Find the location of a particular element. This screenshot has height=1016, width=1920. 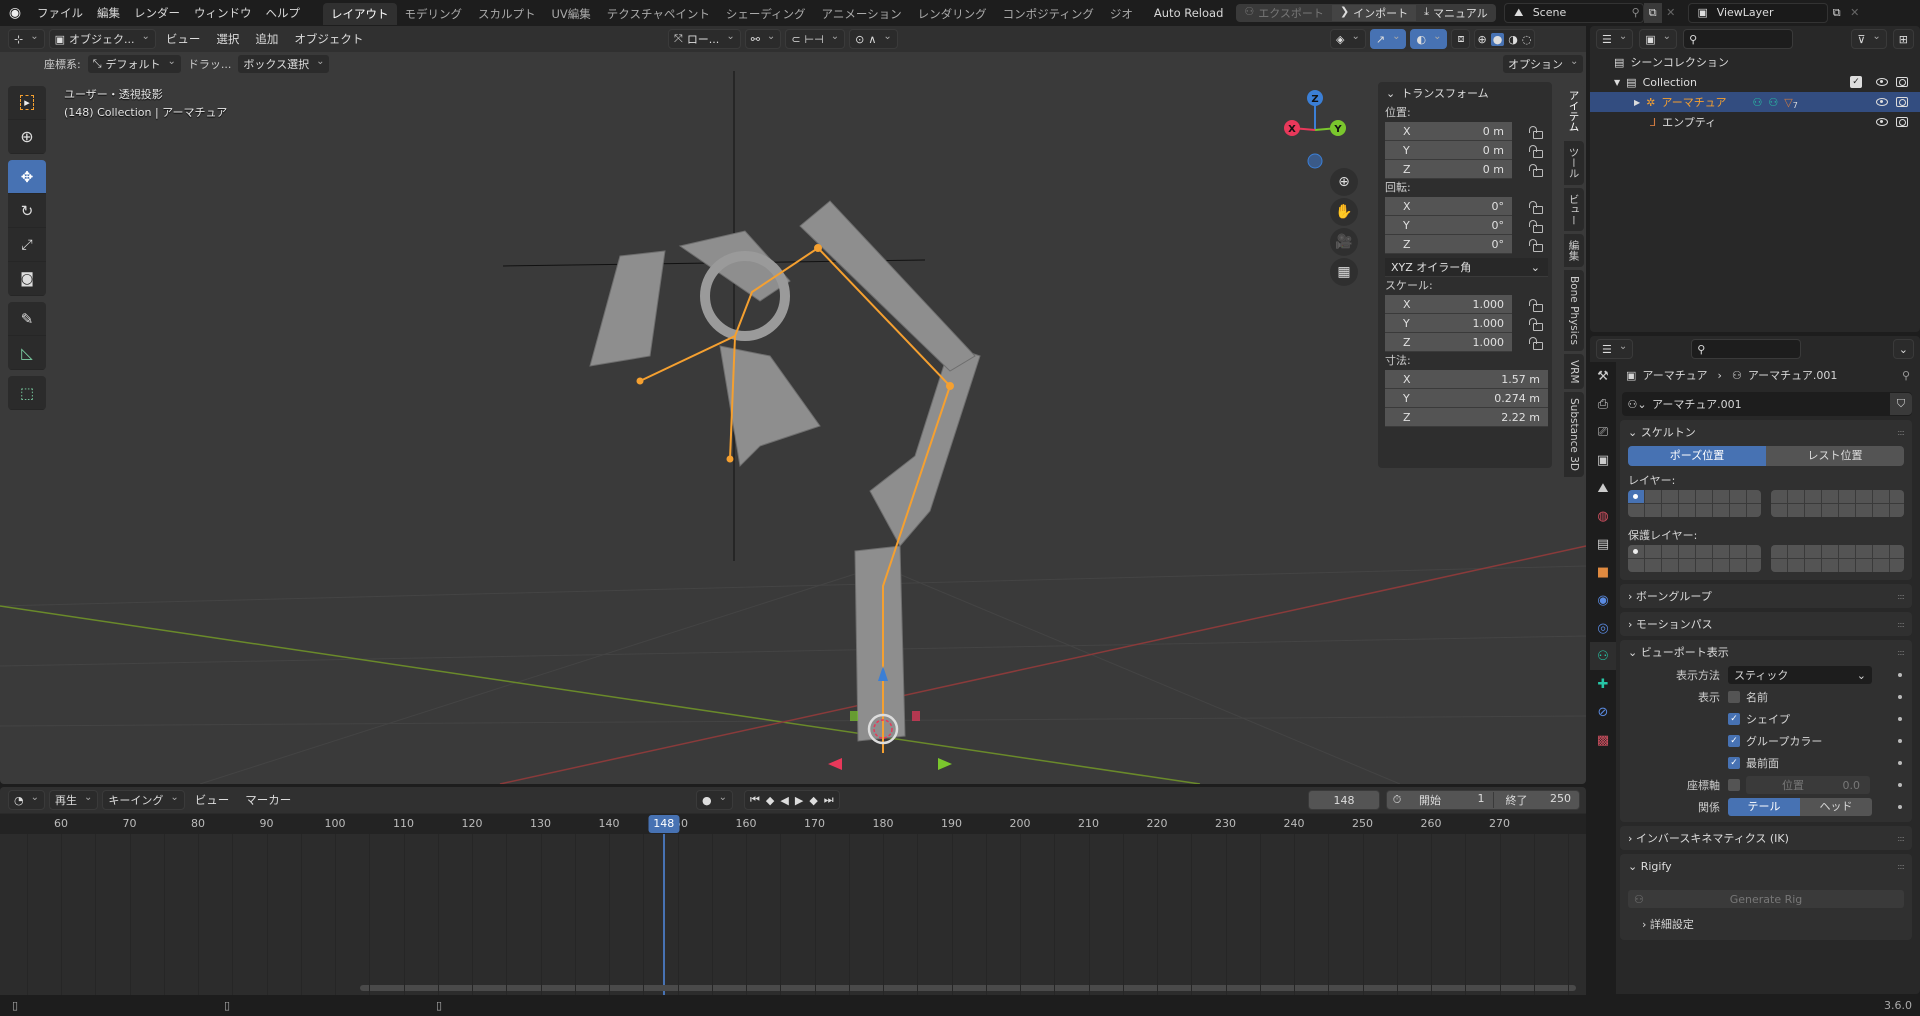

bone-constraint-tab-icon: ⊘ is located at coordinates (1603, 712).